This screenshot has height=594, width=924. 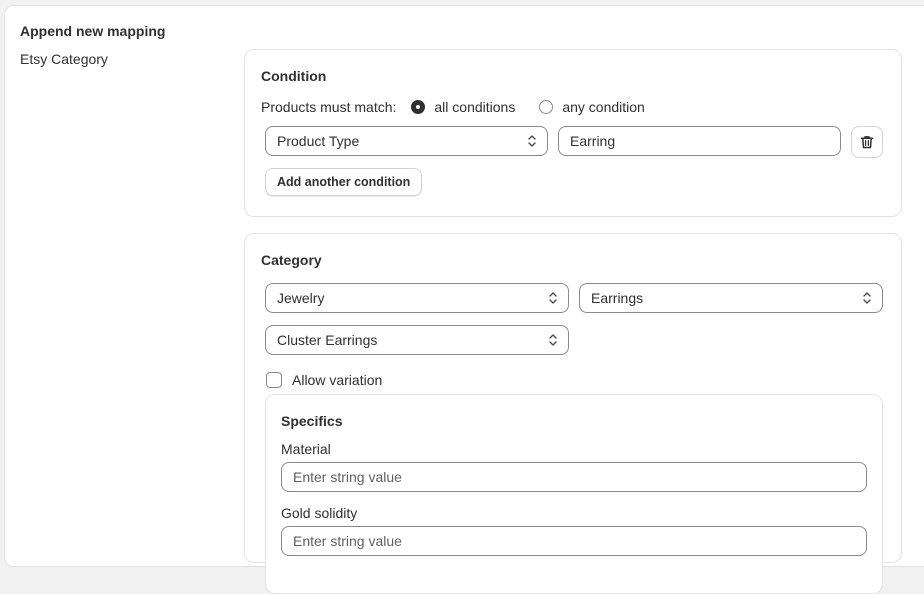 What do you see at coordinates (327, 340) in the screenshot?
I see `category-level3-value: Cluster Earrings` at bounding box center [327, 340].